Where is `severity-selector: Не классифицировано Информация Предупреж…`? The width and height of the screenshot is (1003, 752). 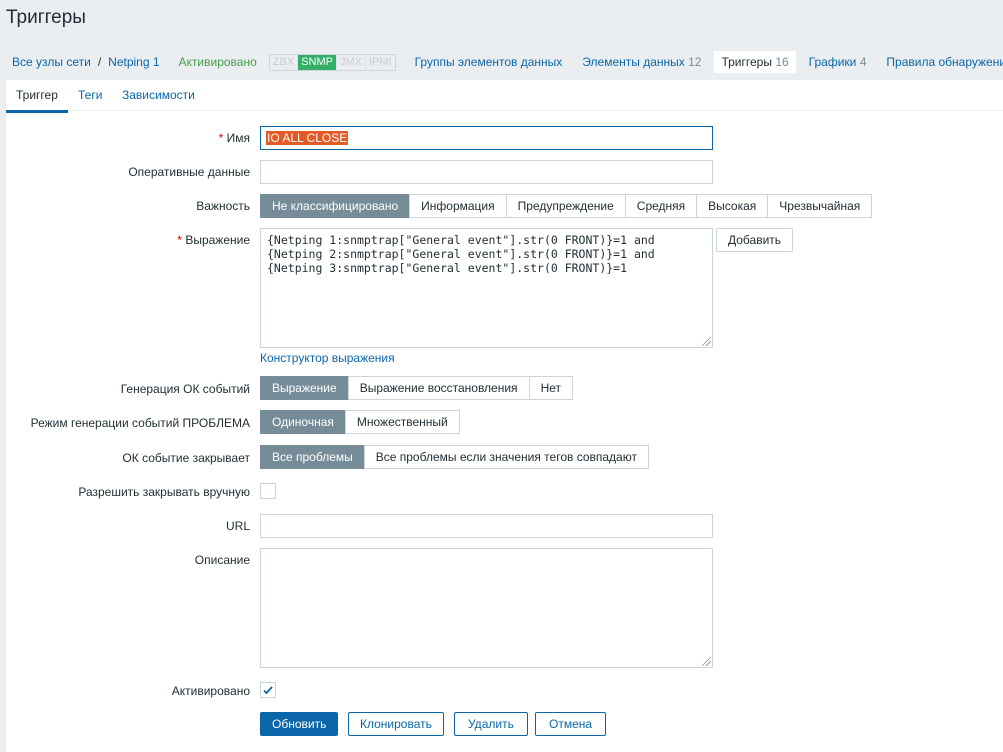 severity-selector: Не классифицировано Информация Предупреж… is located at coordinates (566, 206).